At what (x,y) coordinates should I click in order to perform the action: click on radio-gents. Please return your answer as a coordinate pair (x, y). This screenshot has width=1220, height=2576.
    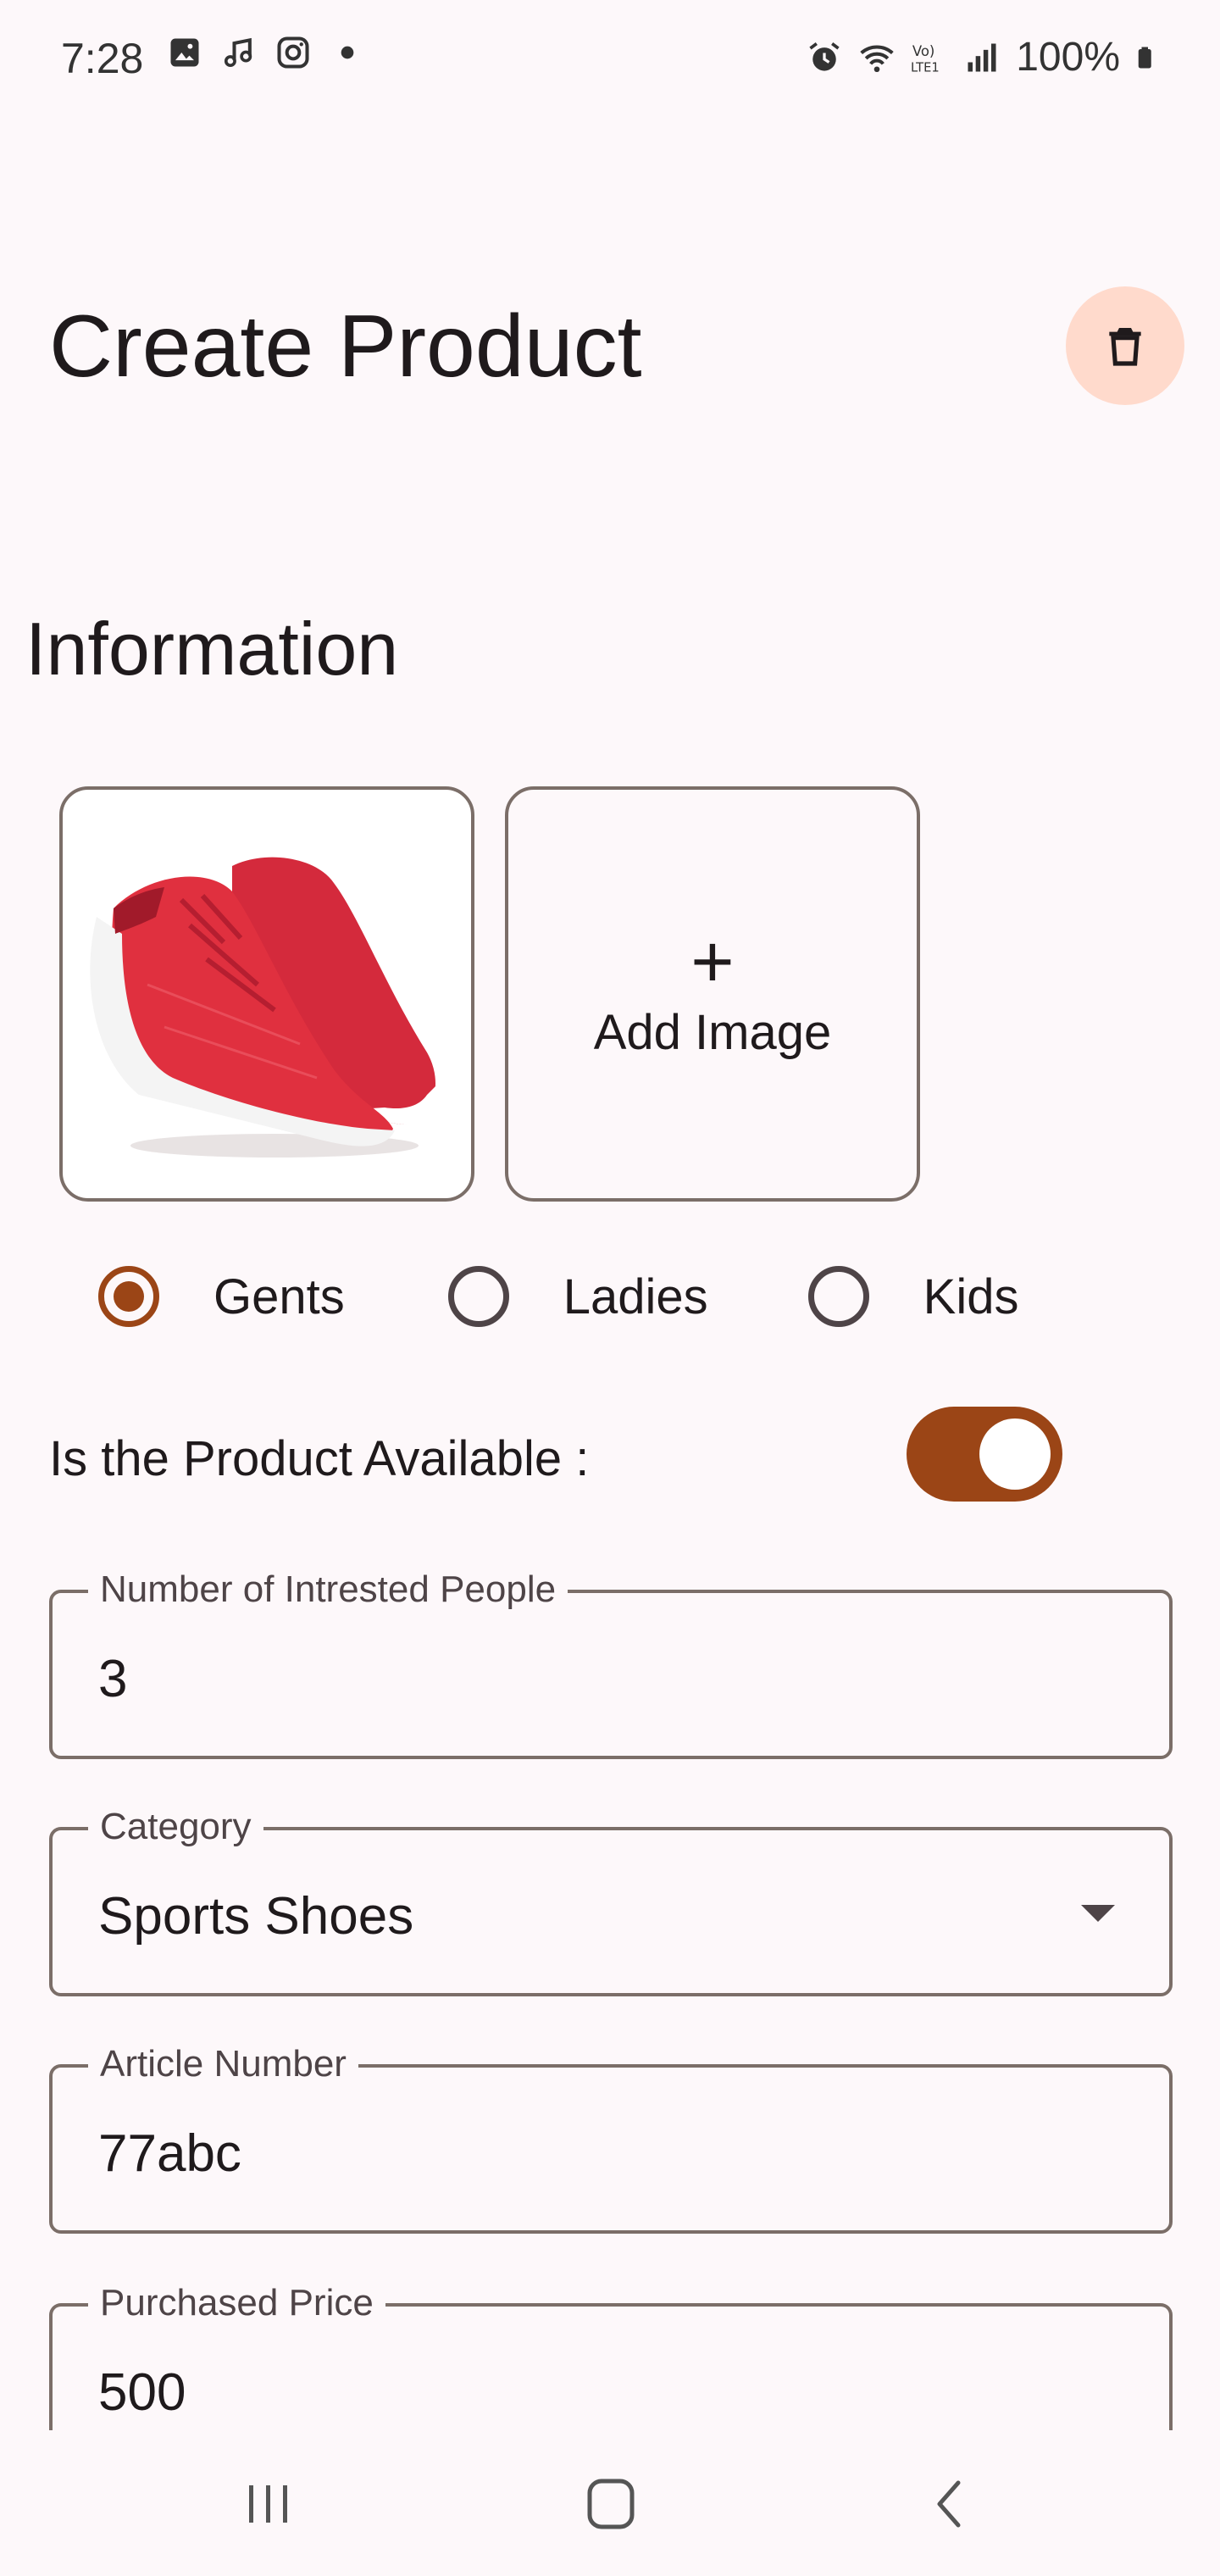
    Looking at the image, I should click on (128, 1296).